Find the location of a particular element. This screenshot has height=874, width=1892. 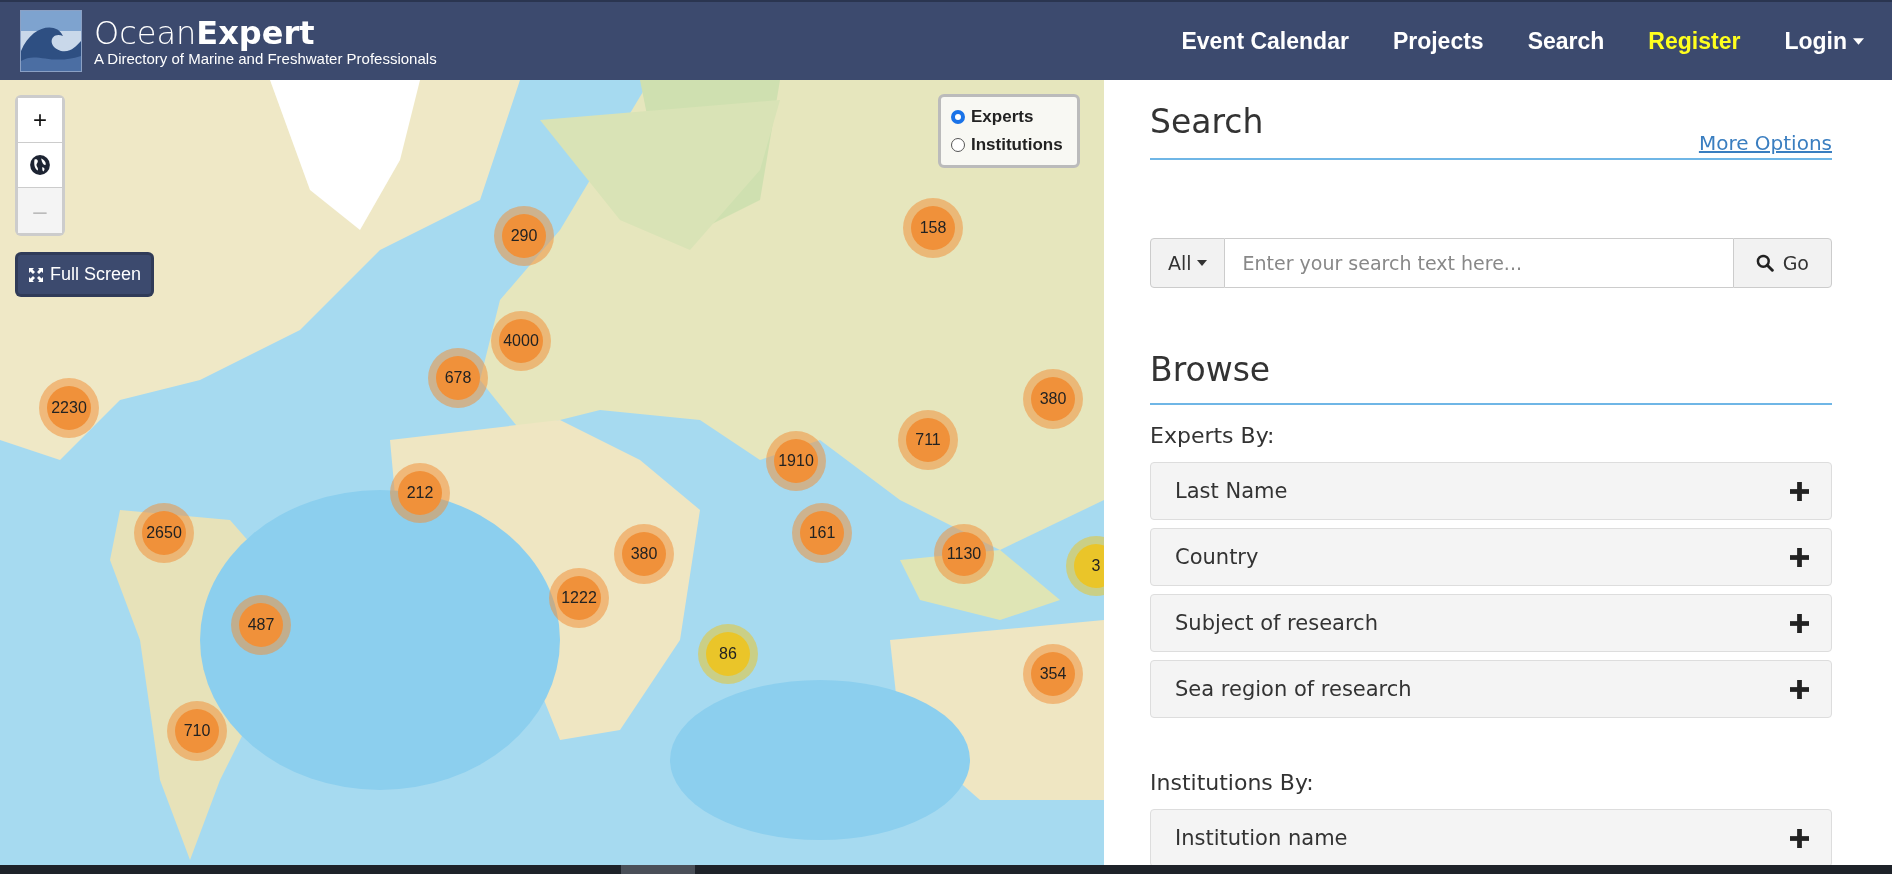

scope-dropdown: All is located at coordinates (1187, 263).